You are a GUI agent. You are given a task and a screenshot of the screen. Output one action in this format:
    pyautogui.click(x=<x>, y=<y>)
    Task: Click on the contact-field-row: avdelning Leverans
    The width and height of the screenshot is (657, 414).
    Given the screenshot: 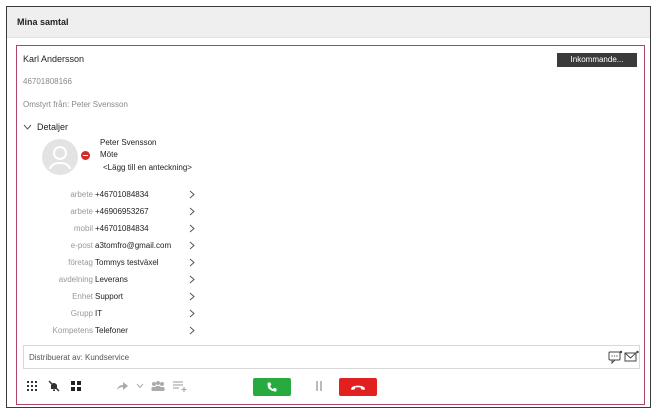 What is the action you would take?
    pyautogui.click(x=117, y=280)
    